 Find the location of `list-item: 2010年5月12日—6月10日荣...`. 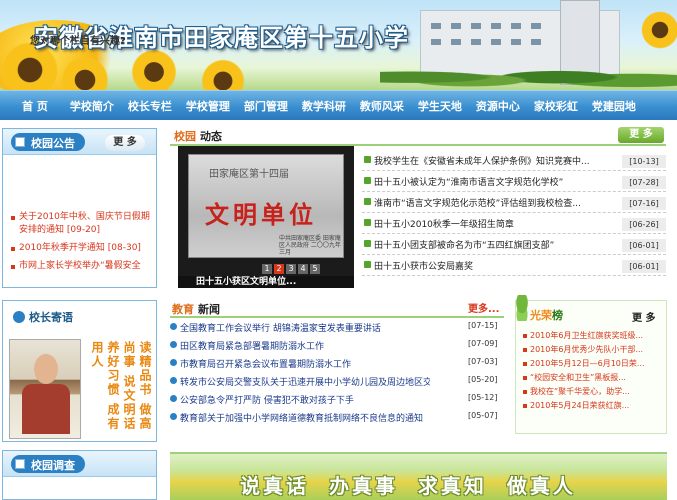

list-item: 2010年5月12日—6月10日荣... is located at coordinates (592, 364).